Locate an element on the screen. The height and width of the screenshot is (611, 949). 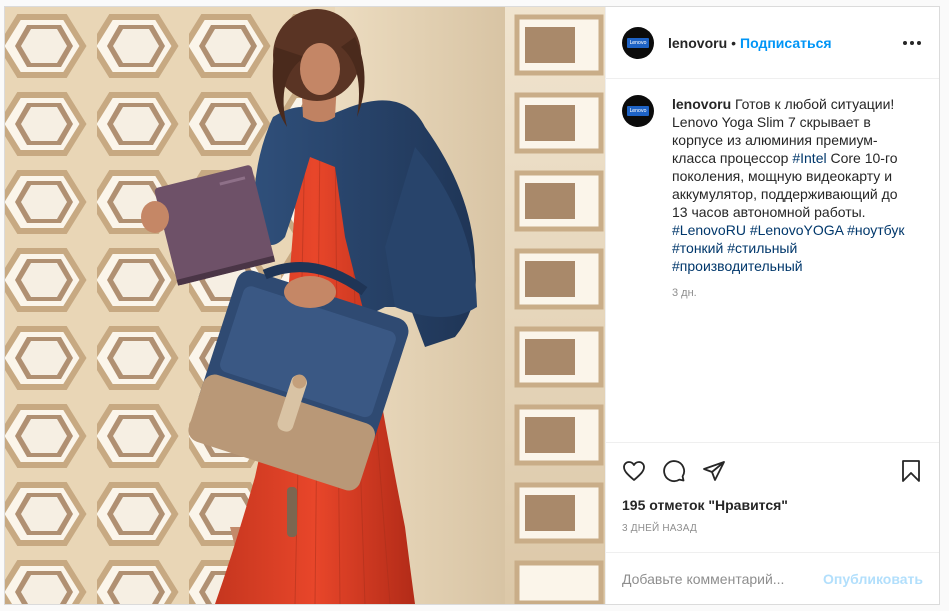
more-icon is located at coordinates (912, 43).